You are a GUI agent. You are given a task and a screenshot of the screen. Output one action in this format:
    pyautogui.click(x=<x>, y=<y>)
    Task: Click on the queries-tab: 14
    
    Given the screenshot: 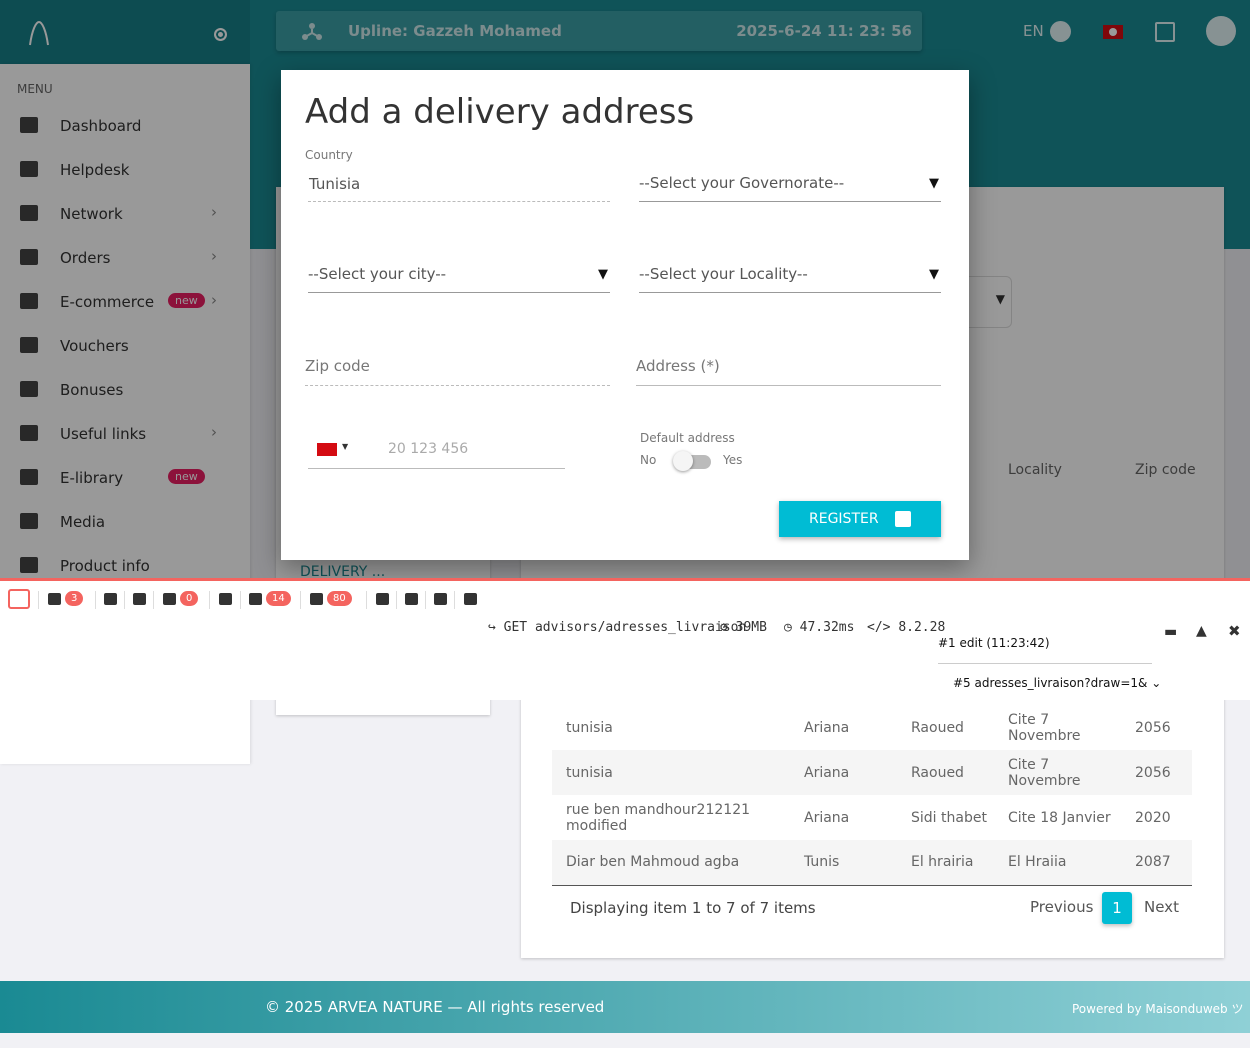 What is the action you would take?
    pyautogui.click(x=270, y=600)
    